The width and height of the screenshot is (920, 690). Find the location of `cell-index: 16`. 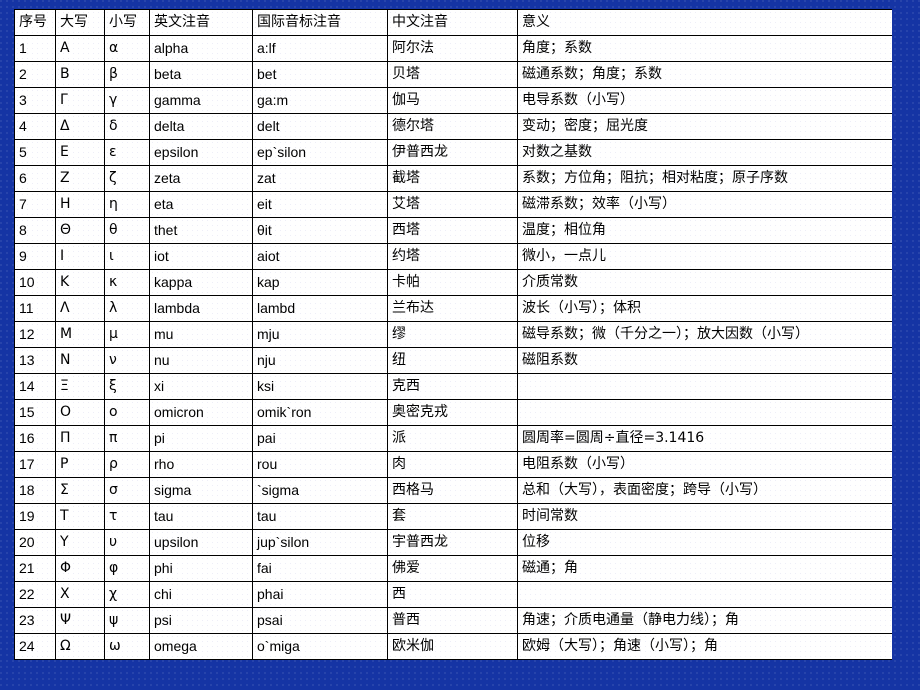

cell-index: 16 is located at coordinates (35, 438).